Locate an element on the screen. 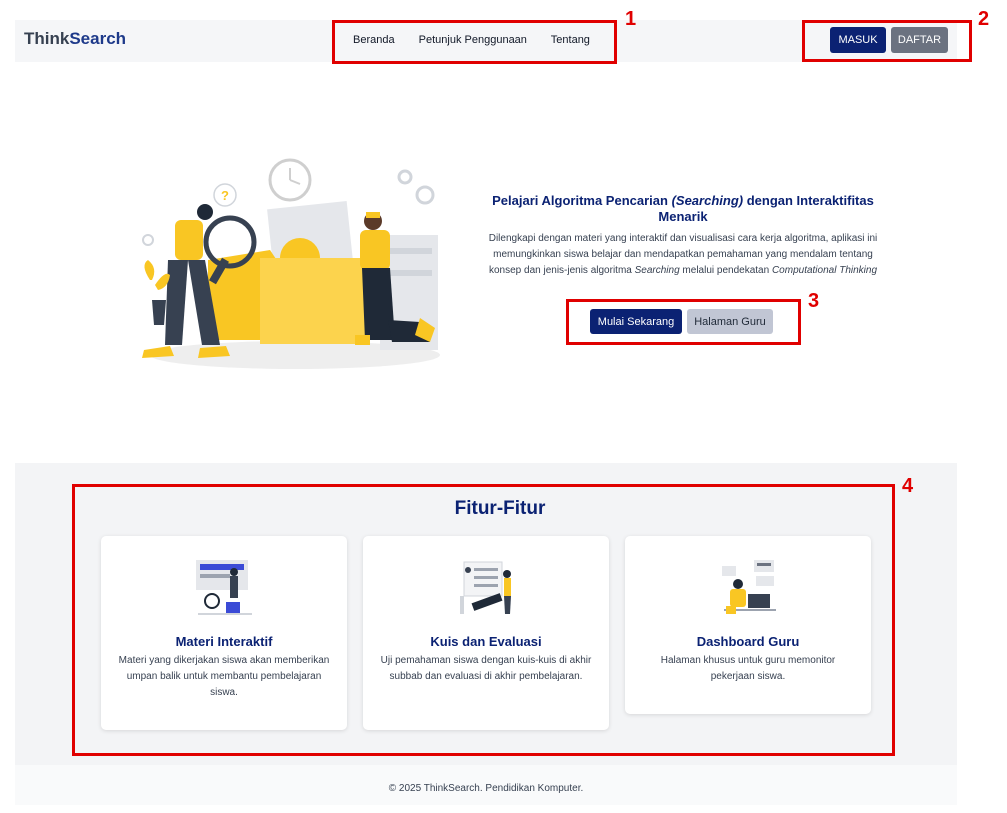  brand-logo: ThinkSearch is located at coordinates (75, 39).